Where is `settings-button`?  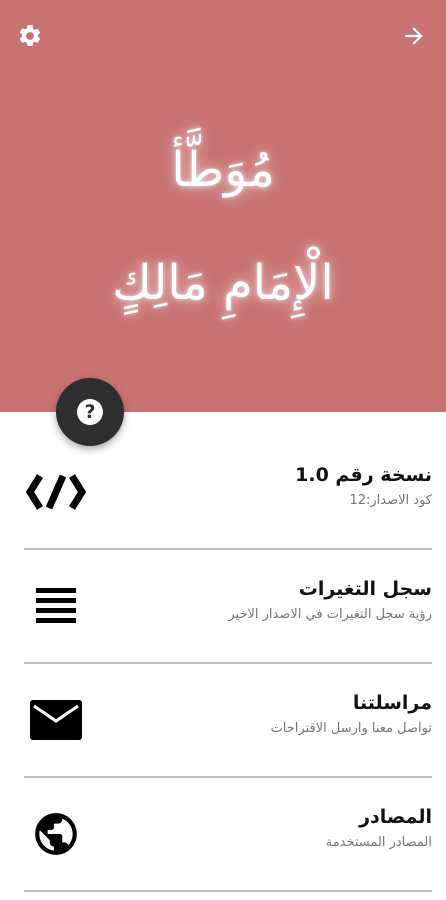 settings-button is located at coordinates (30, 36).